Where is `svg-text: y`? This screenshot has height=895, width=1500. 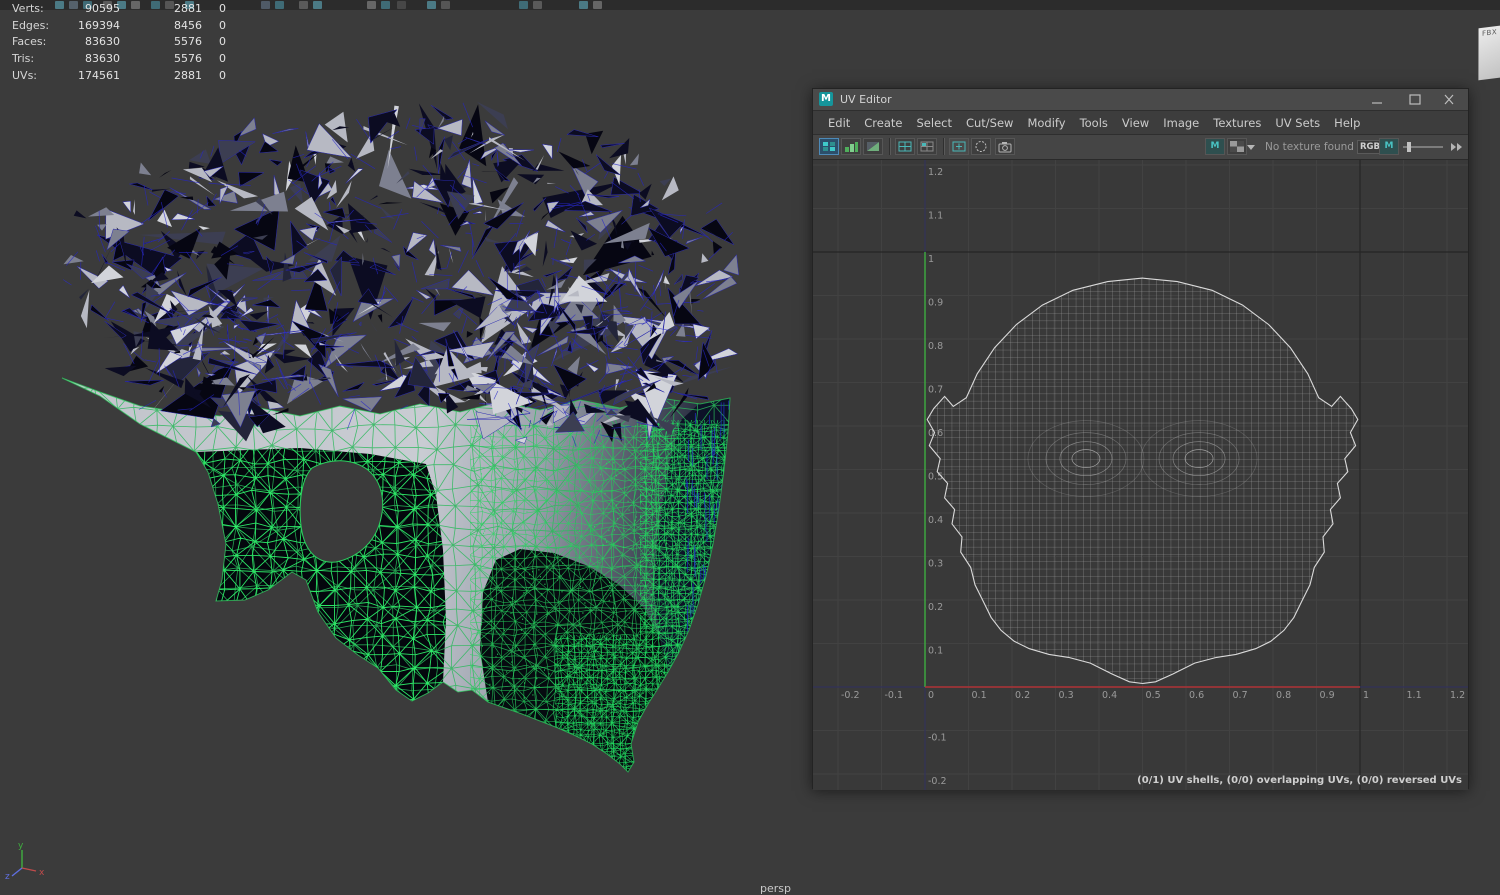
svg-text: y is located at coordinates (21, 846).